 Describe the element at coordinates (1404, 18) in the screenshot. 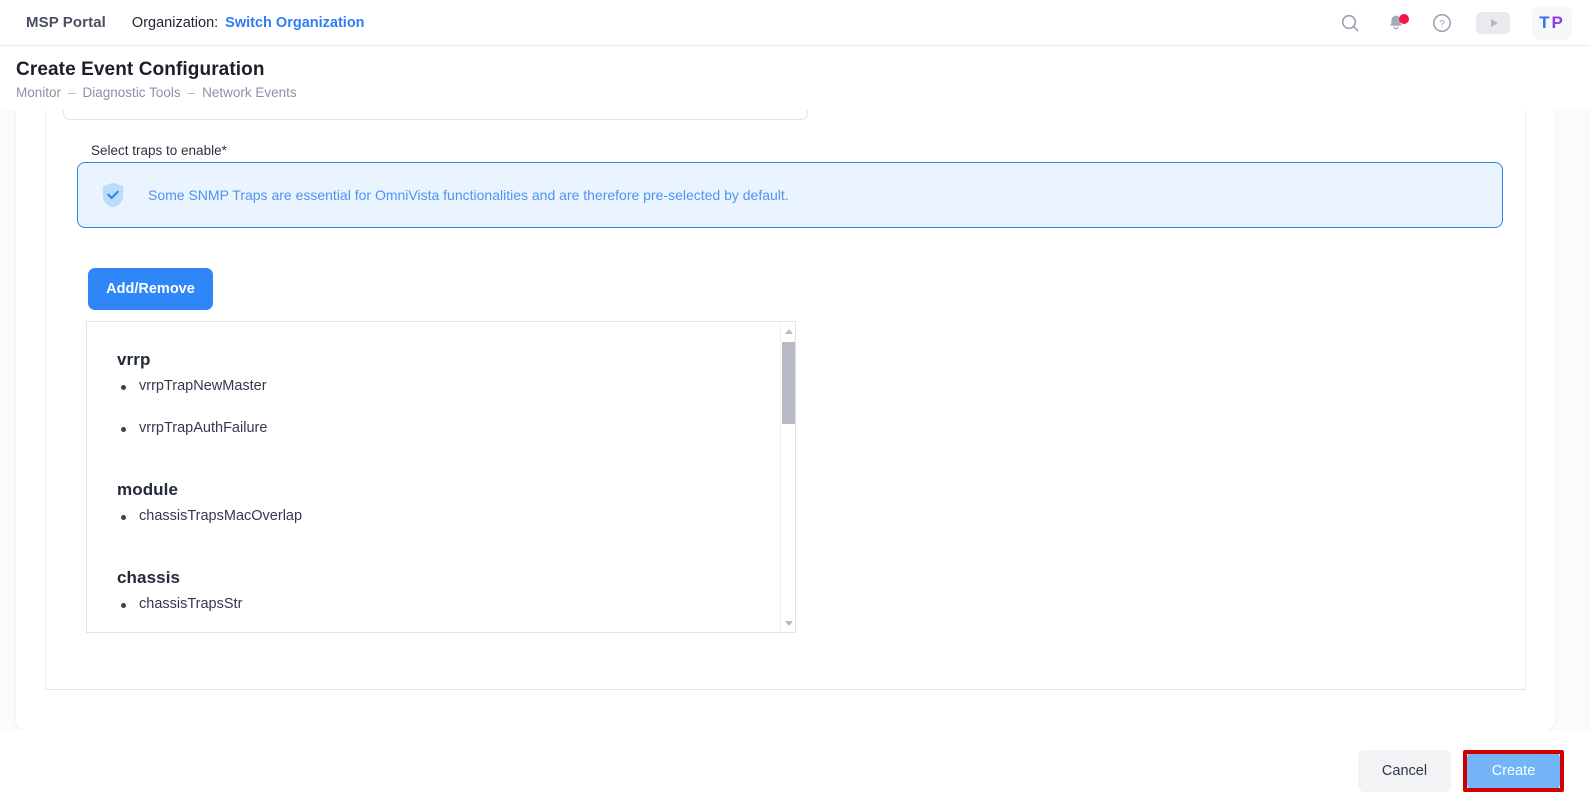

I see `notification-badge` at that location.